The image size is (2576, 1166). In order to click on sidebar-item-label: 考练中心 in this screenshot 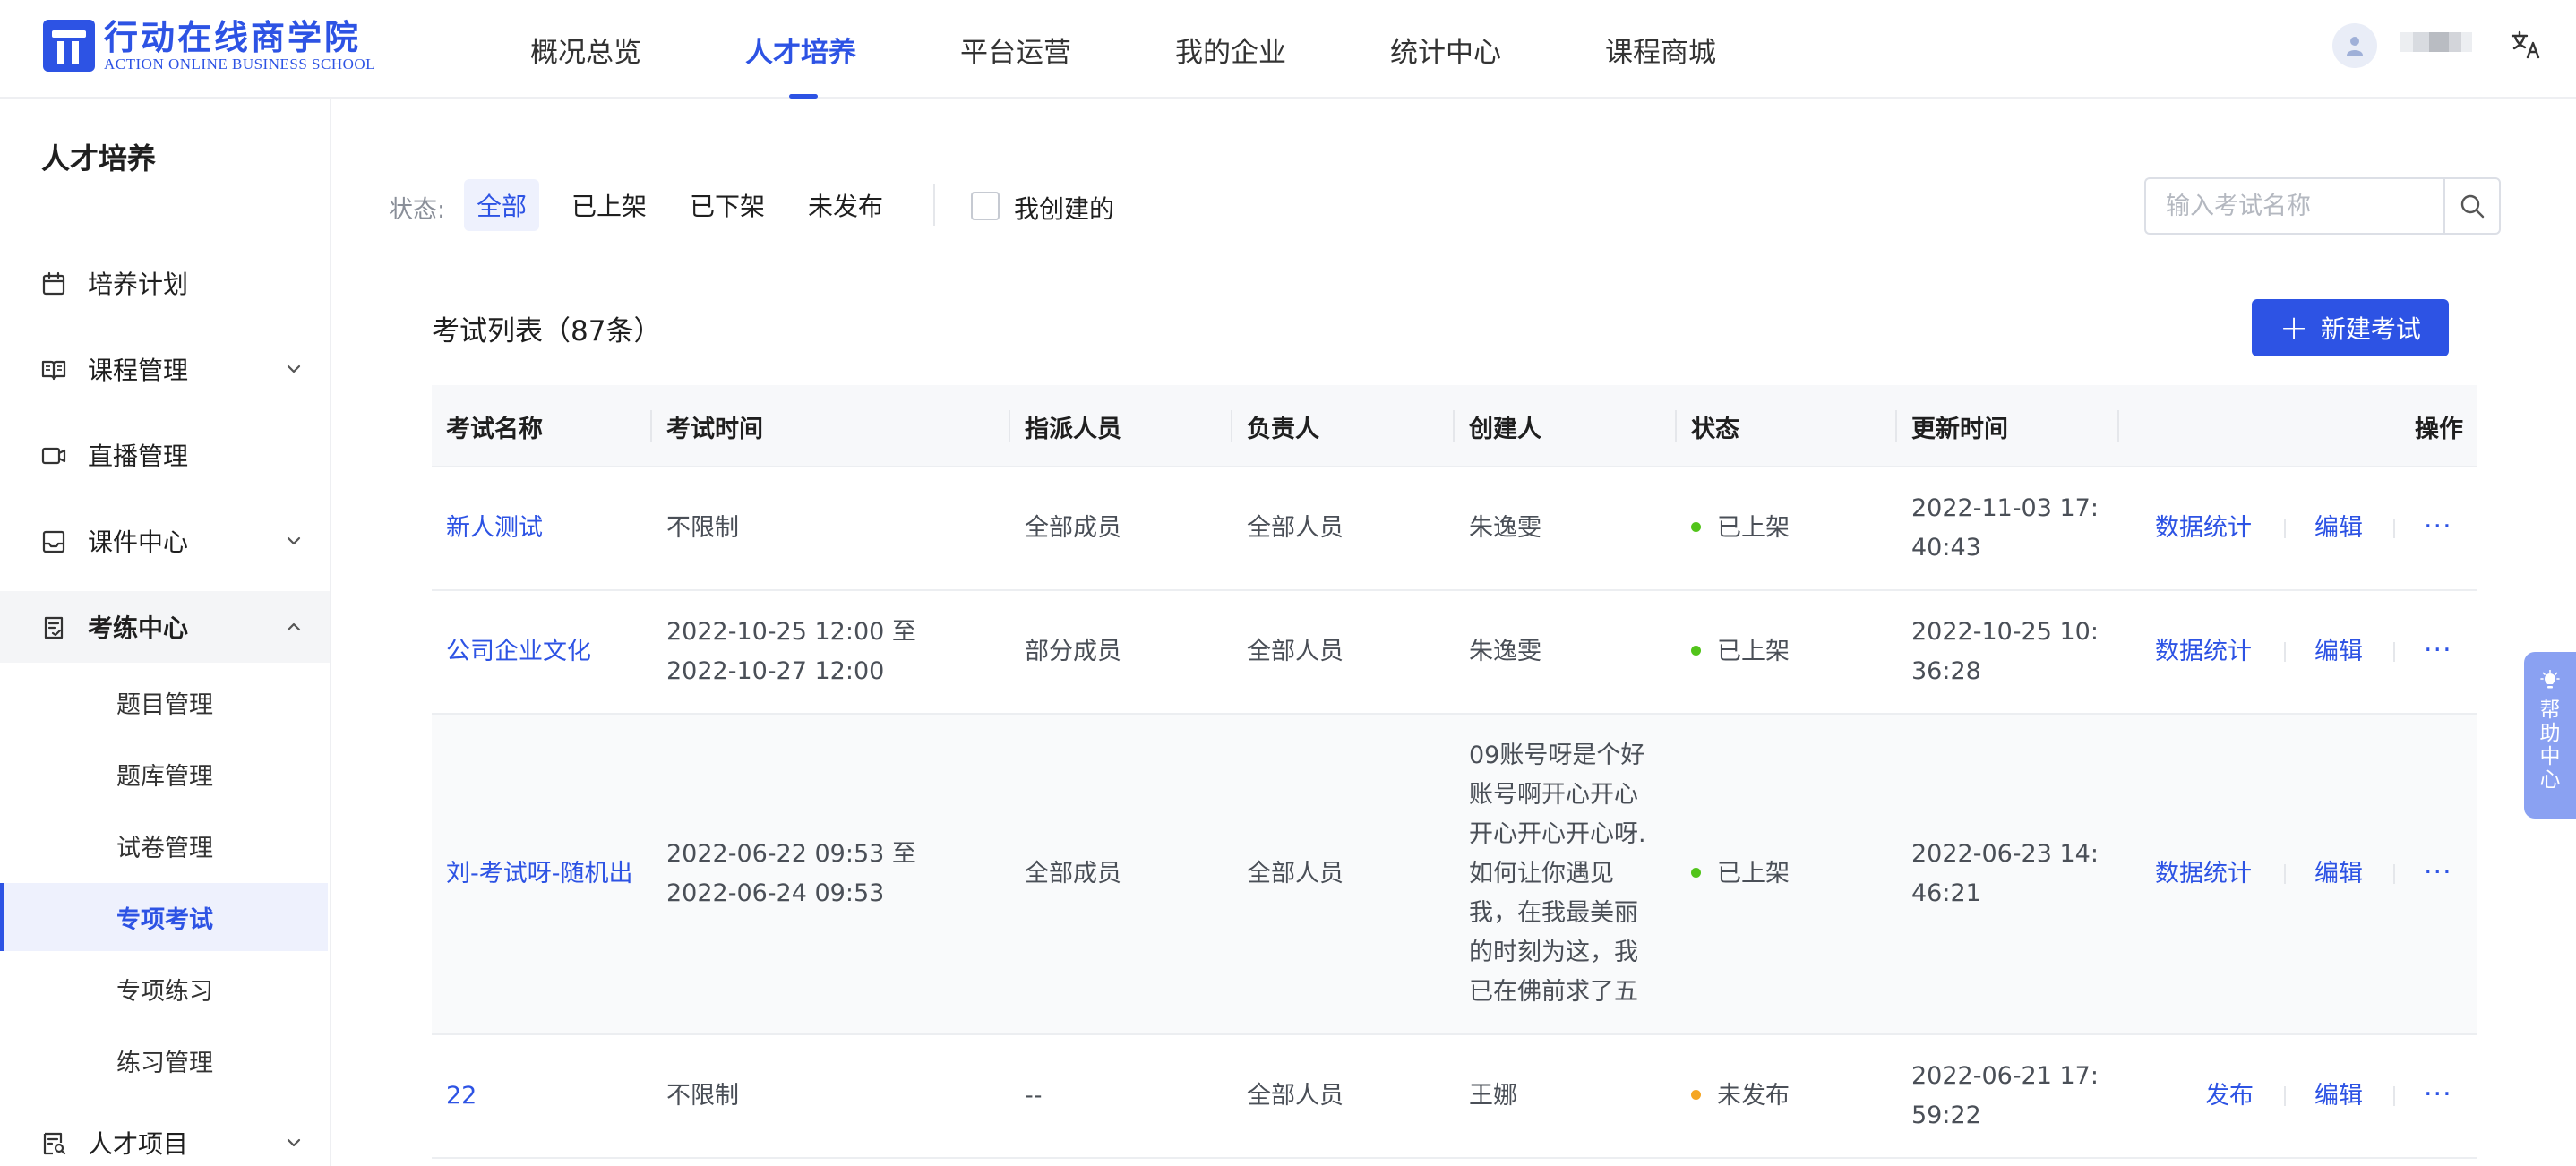, I will do `click(138, 628)`.